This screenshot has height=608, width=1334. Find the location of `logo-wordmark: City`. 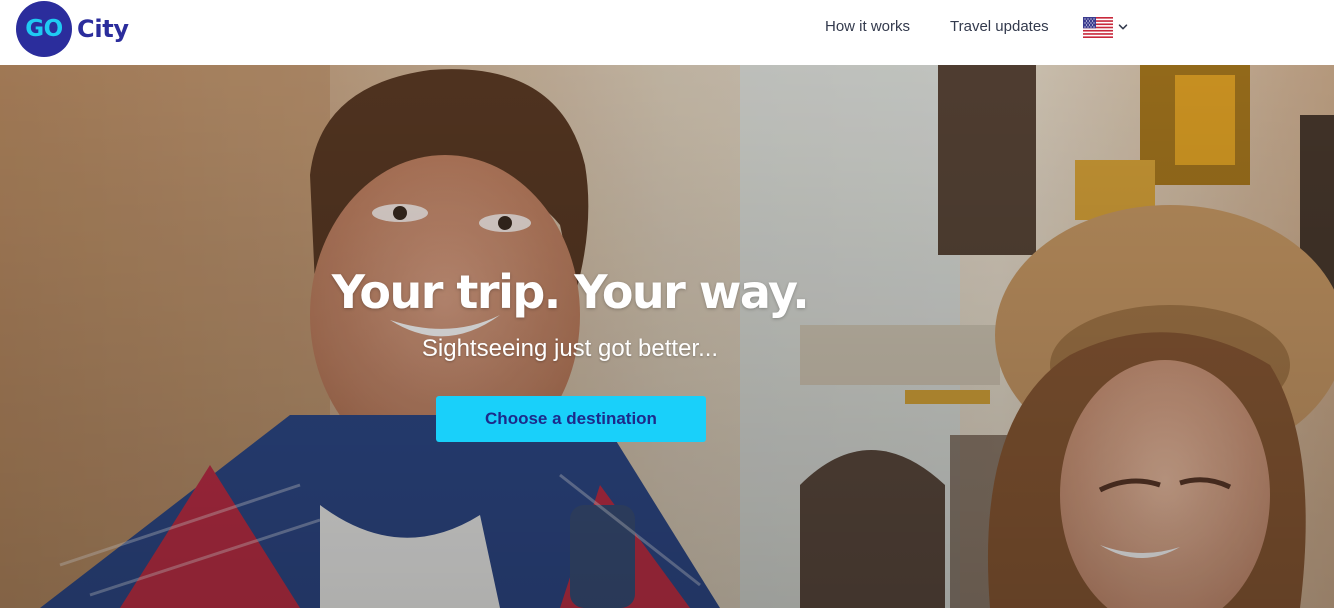

logo-wordmark: City is located at coordinates (103, 29).